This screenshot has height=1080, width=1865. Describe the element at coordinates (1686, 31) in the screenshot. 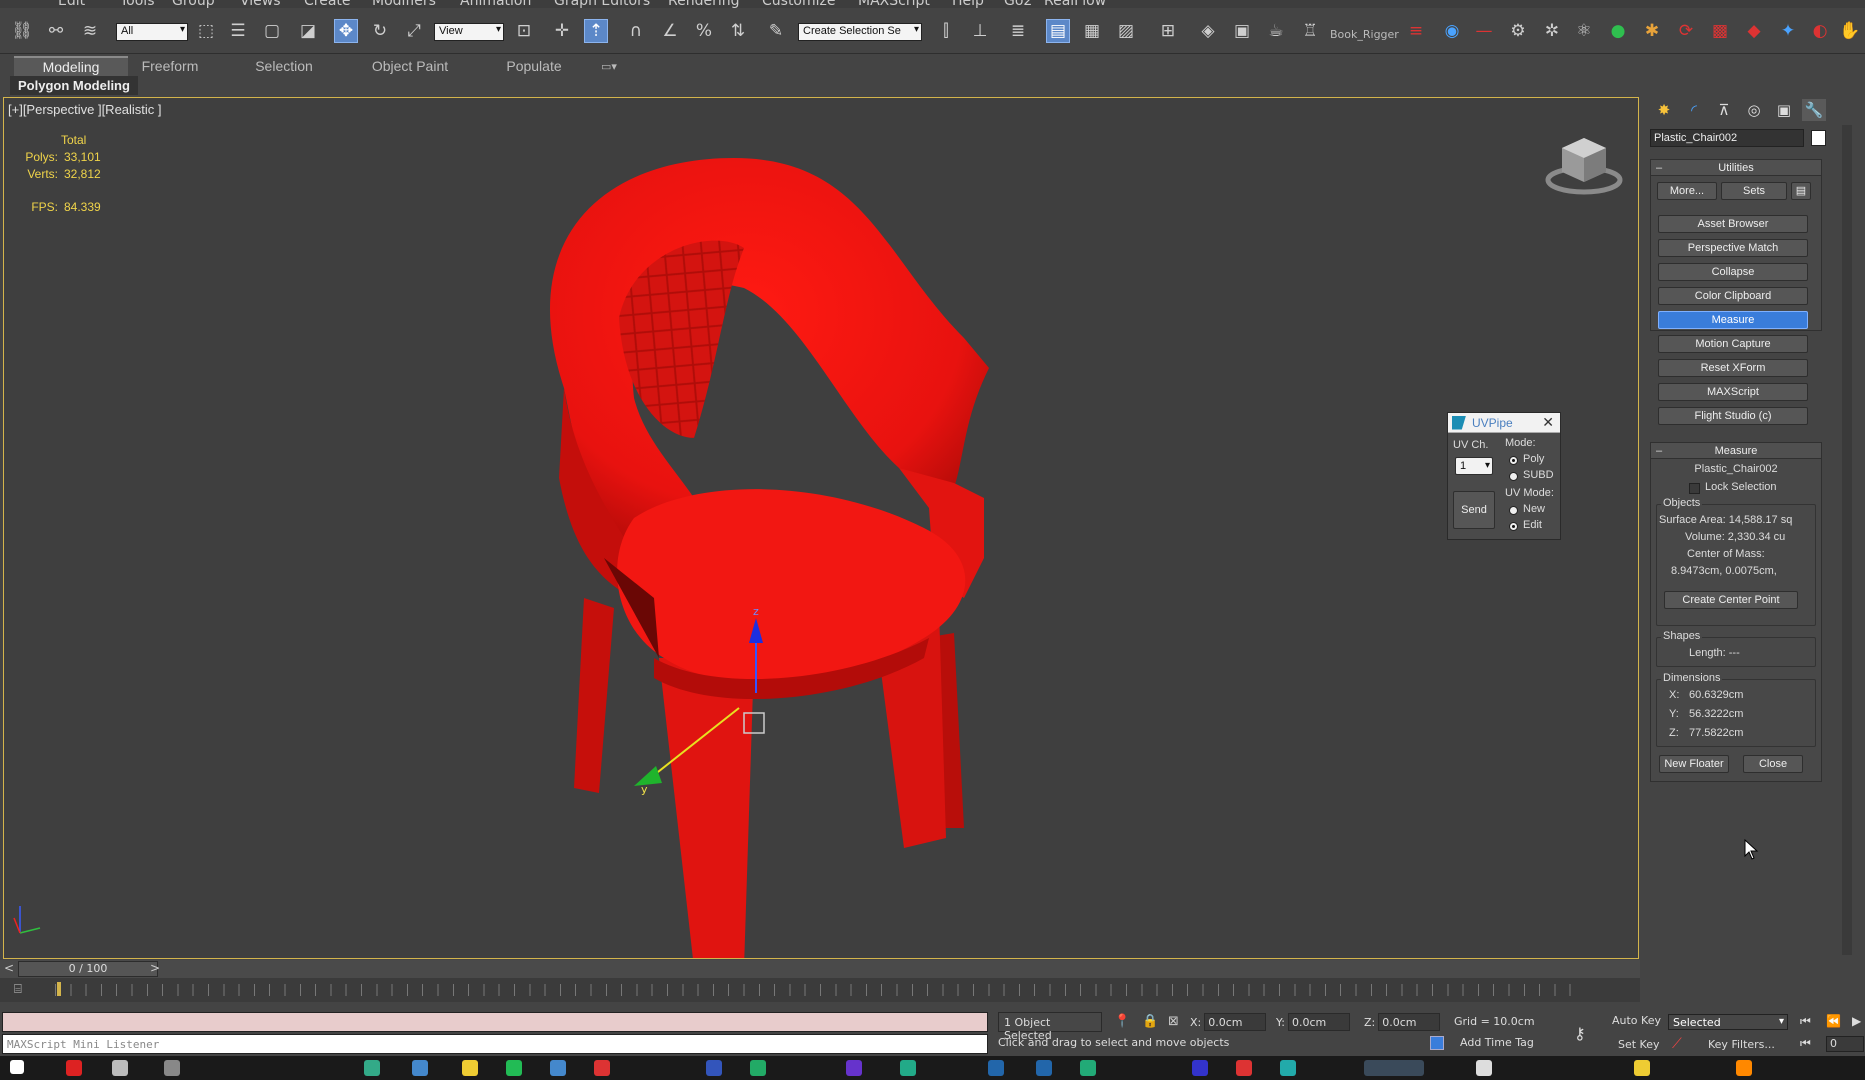

I see `script-tool-6-icon: ⟳` at that location.